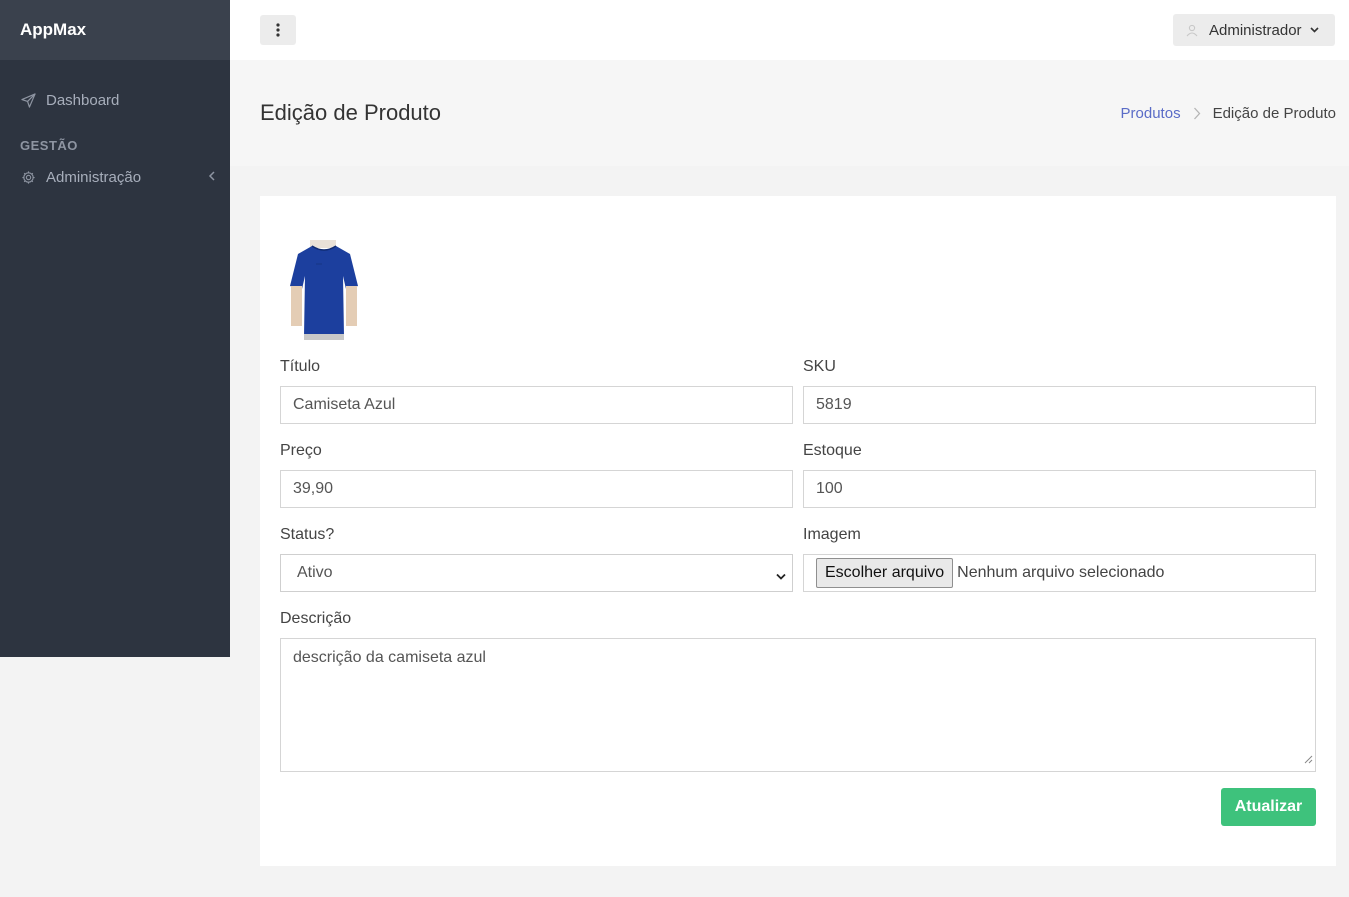 The width and height of the screenshot is (1349, 897). What do you see at coordinates (115, 124) in the screenshot?
I see `sidebar-nav: Dashboard GESTÃO Administração` at bounding box center [115, 124].